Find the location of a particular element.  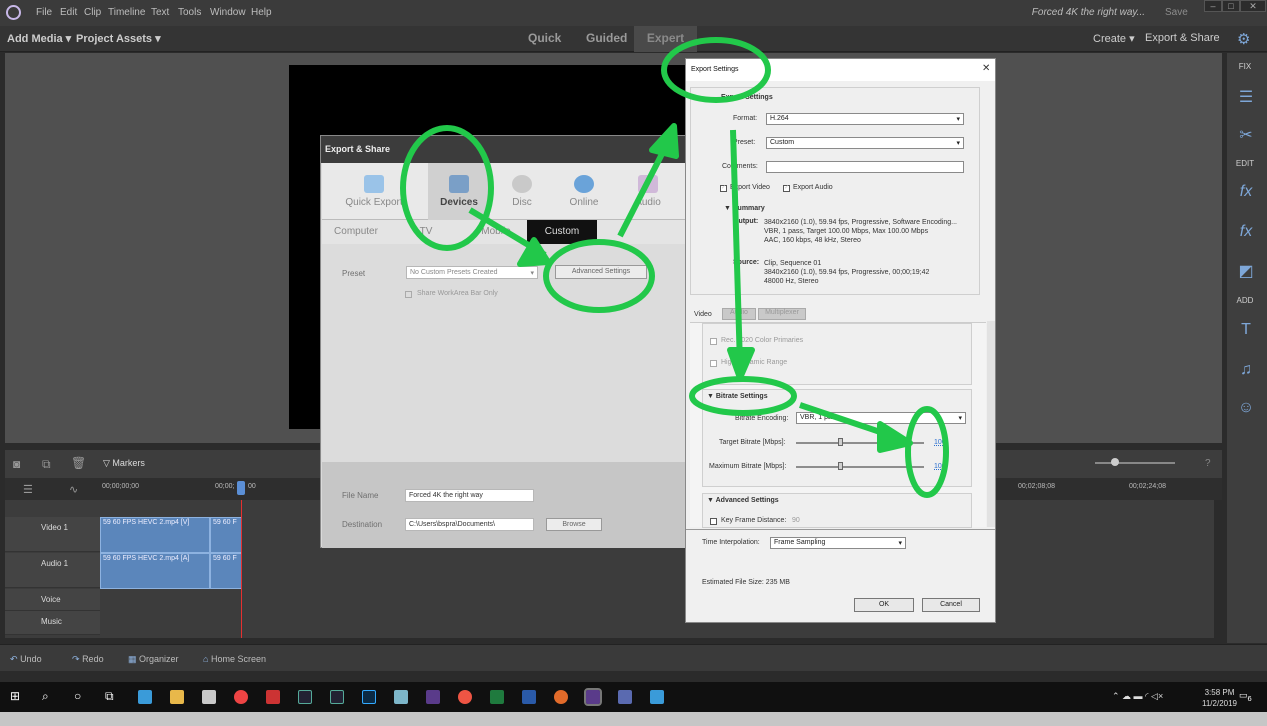

project-assets-button: Project Assets ▾ is located at coordinates (118, 38).